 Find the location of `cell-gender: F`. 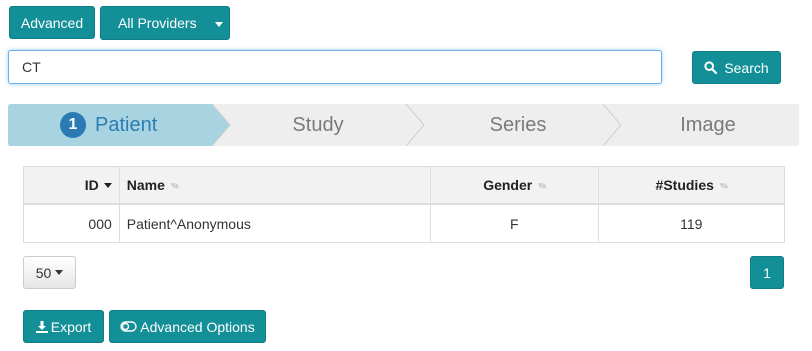

cell-gender: F is located at coordinates (515, 223).